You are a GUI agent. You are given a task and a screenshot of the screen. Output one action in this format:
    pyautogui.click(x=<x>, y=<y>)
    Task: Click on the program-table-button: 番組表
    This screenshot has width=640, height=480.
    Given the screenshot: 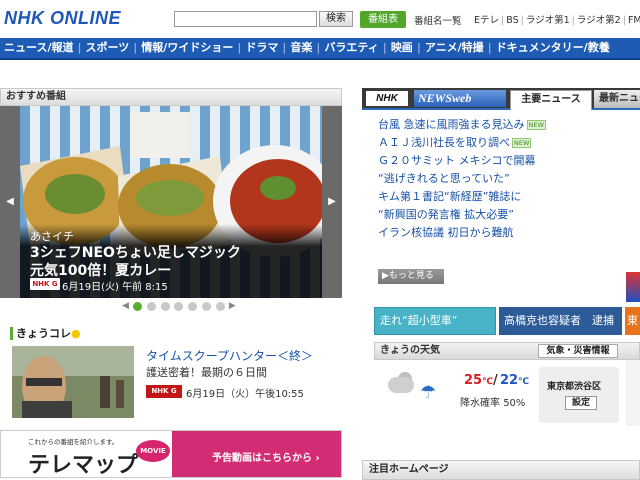 What is the action you would take?
    pyautogui.click(x=383, y=19)
    